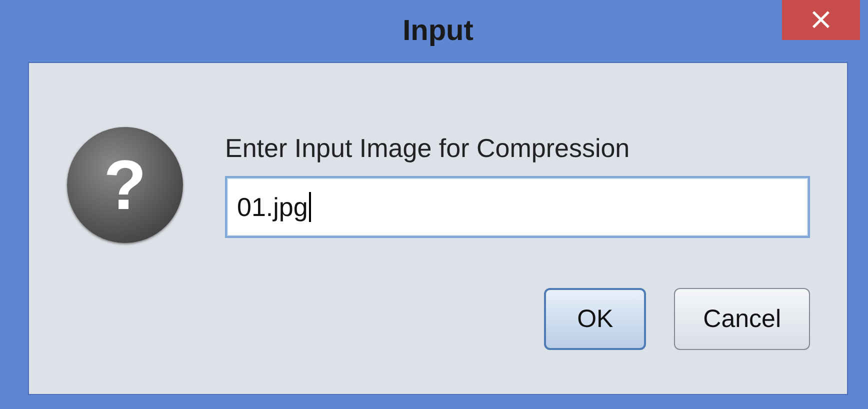  I want to click on prompt-label: Enter Input Image for Compression, so click(428, 148).